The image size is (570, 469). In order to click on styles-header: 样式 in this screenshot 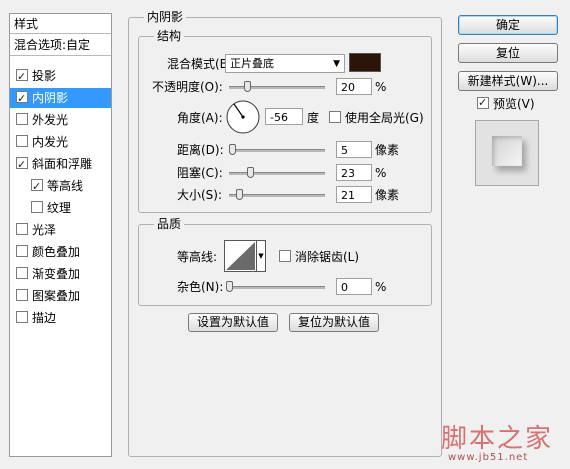, I will do `click(60, 24)`.